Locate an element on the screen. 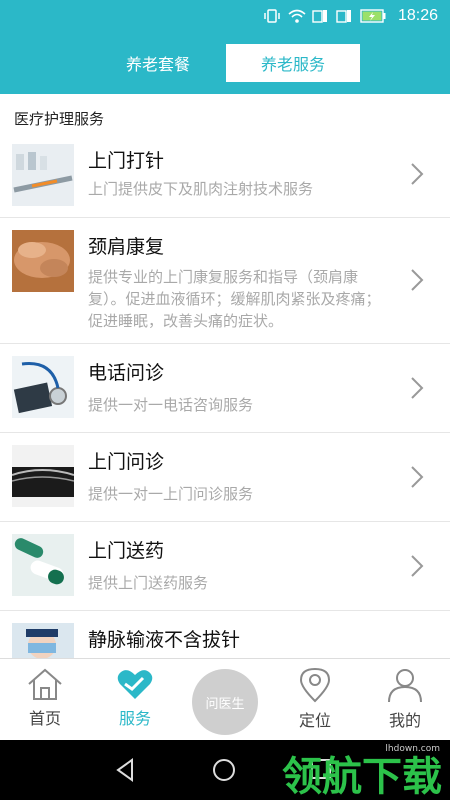 Image resolution: width=450 pixels, height=800 pixels. system-navigation-bar: lhdown.com 领航下载 is located at coordinates (225, 770).